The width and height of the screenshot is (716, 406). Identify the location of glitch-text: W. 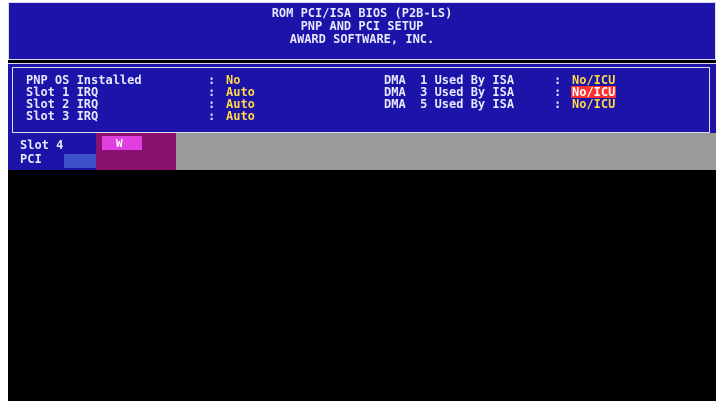
(119, 143).